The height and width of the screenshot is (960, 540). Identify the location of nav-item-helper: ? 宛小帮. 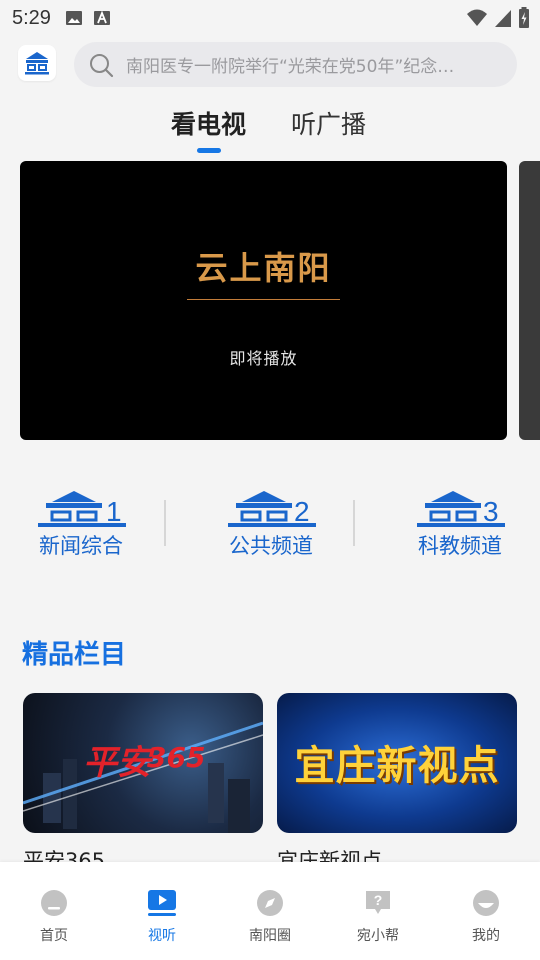
(378, 911).